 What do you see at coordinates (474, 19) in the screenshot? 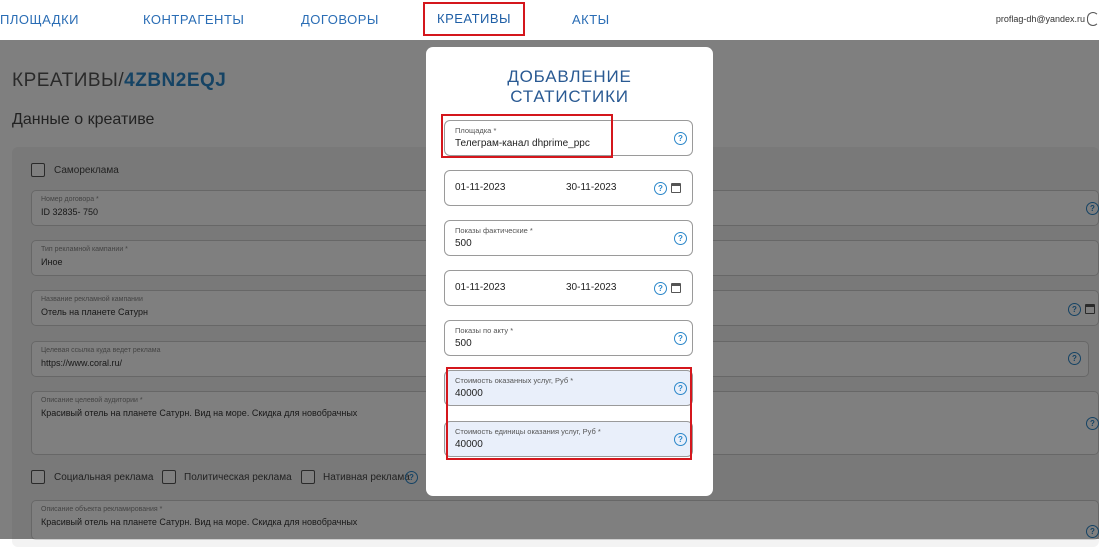
I see `nav-tab-creatives: КРЕАТИВЫ` at bounding box center [474, 19].